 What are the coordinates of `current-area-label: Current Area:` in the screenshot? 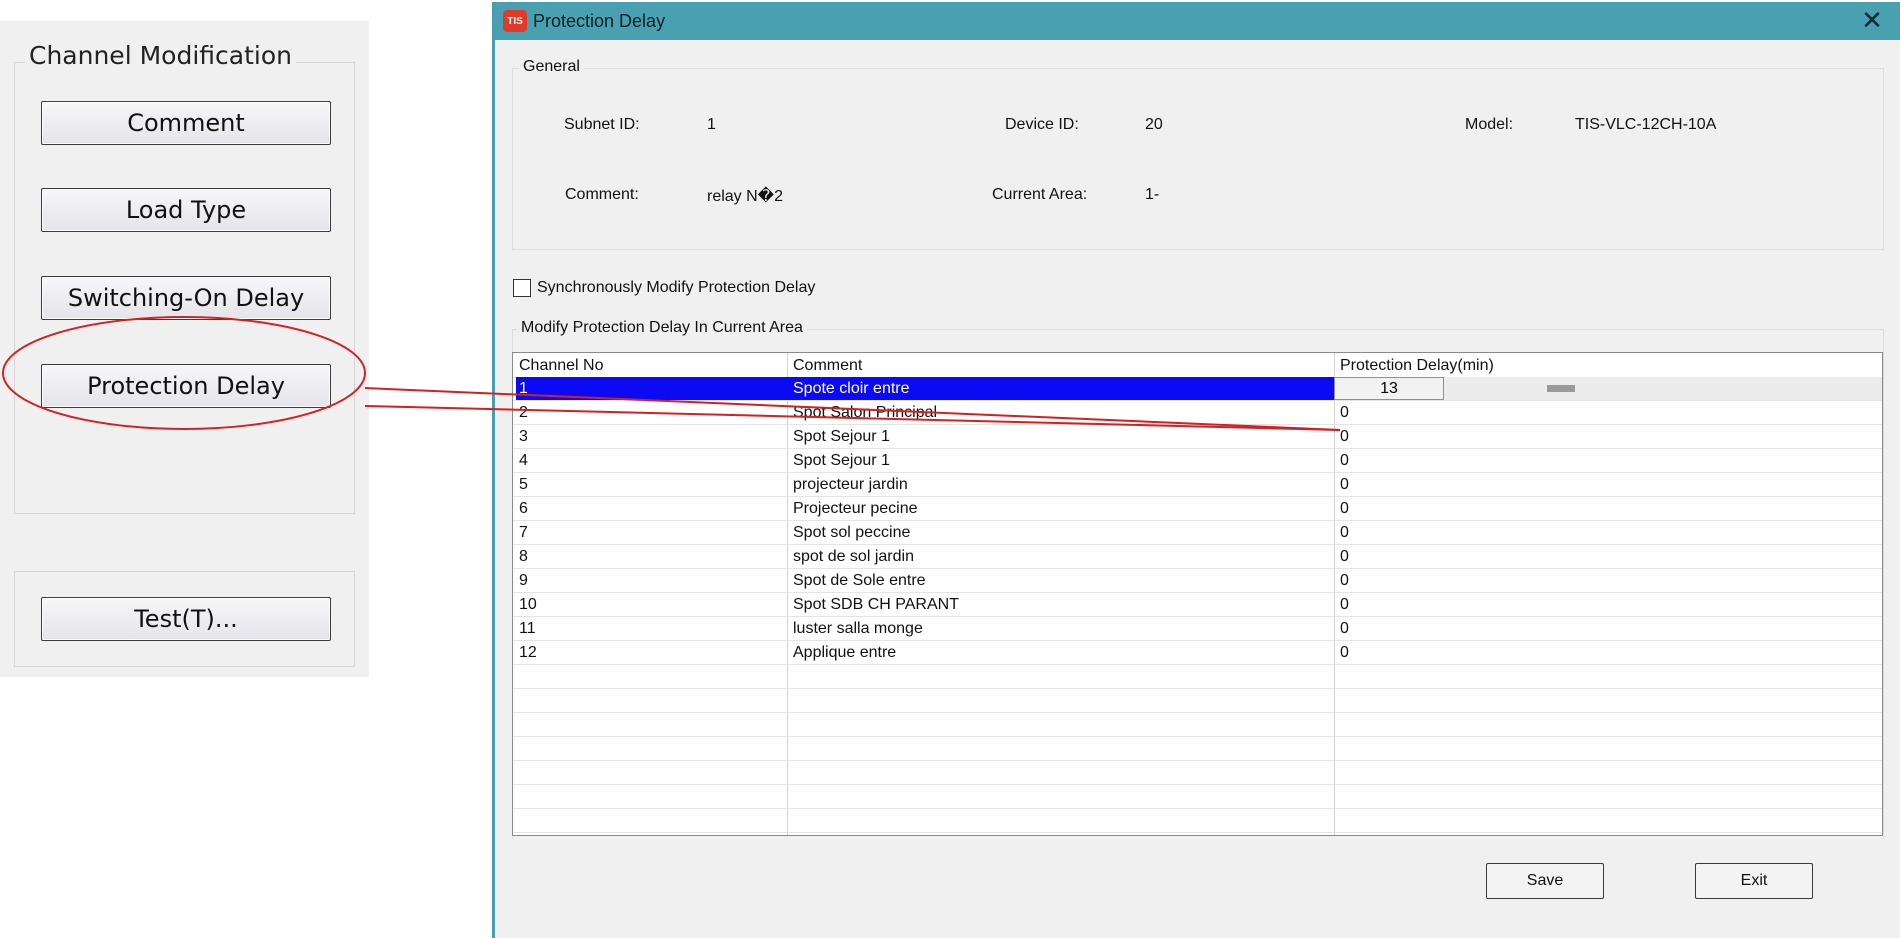 It's located at (1040, 194).